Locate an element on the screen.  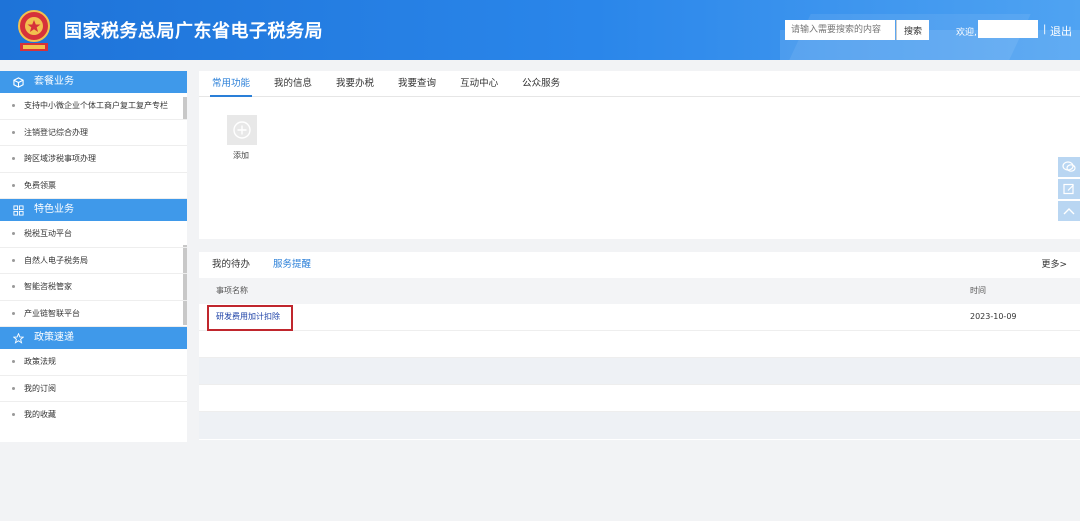
edit-icon is located at coordinates (1068, 189).